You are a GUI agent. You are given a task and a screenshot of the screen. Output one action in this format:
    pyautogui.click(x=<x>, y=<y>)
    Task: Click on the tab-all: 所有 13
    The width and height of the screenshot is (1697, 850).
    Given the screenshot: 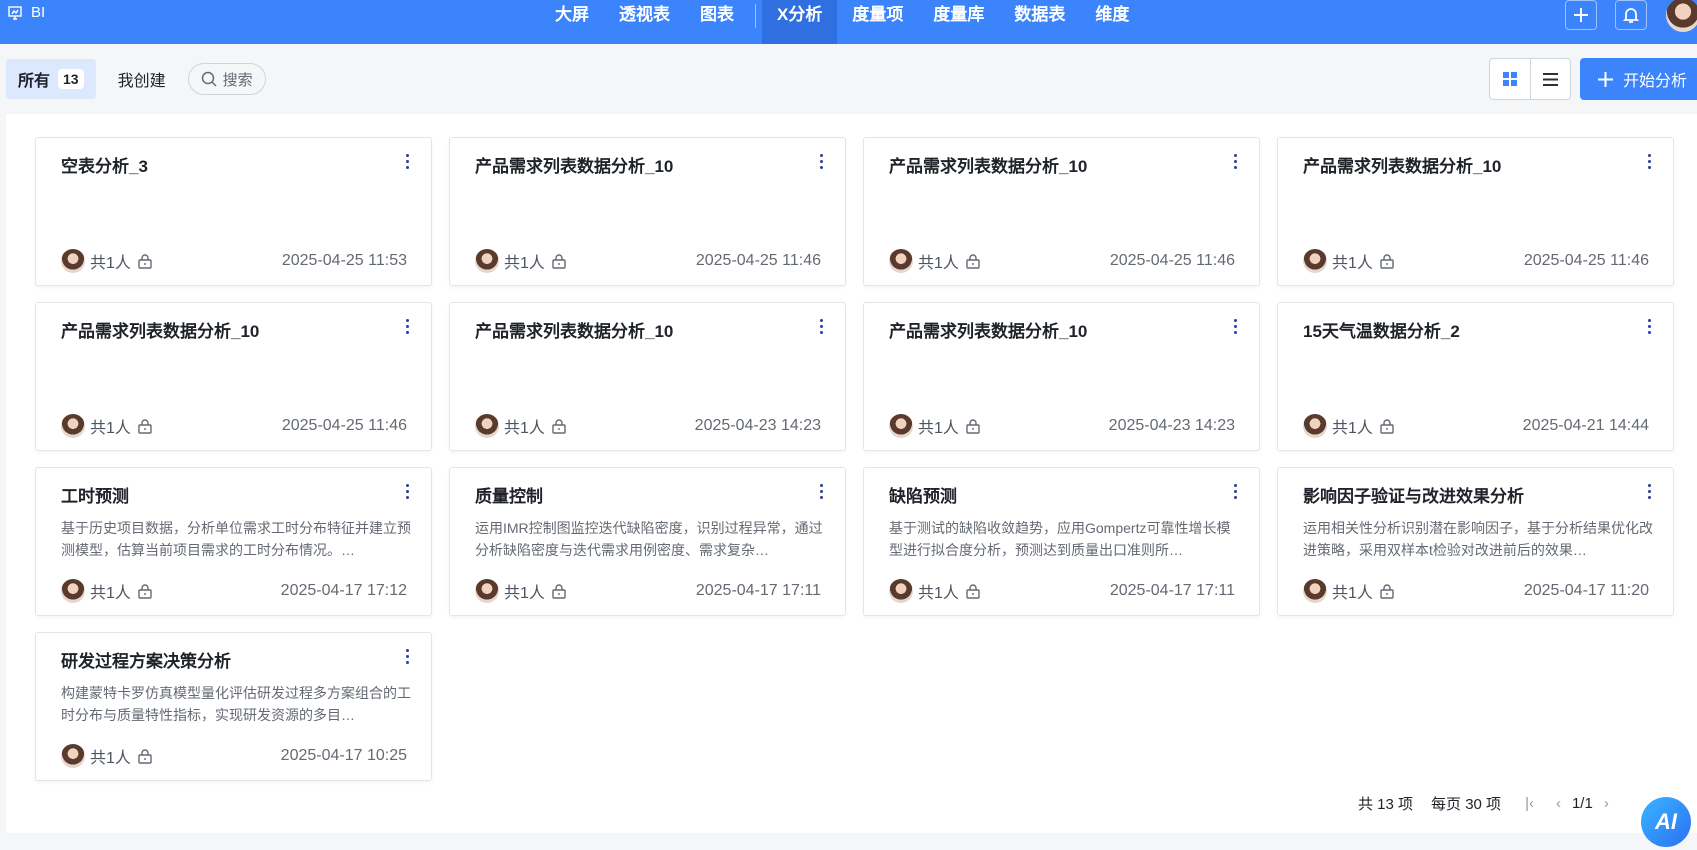 What is the action you would take?
    pyautogui.click(x=51, y=79)
    